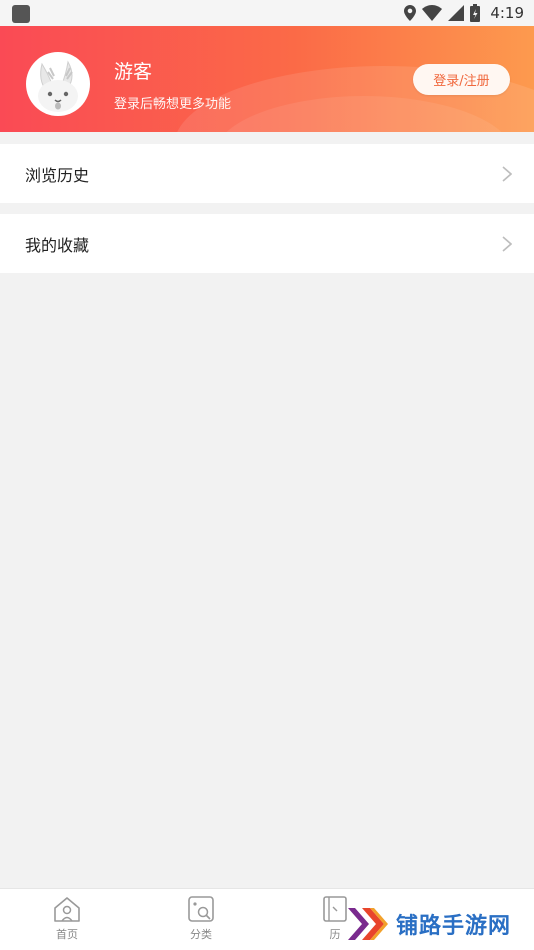 This screenshot has height=950, width=534. What do you see at coordinates (57, 245) in the screenshot?
I see `menu-item-label: 我的收藏` at bounding box center [57, 245].